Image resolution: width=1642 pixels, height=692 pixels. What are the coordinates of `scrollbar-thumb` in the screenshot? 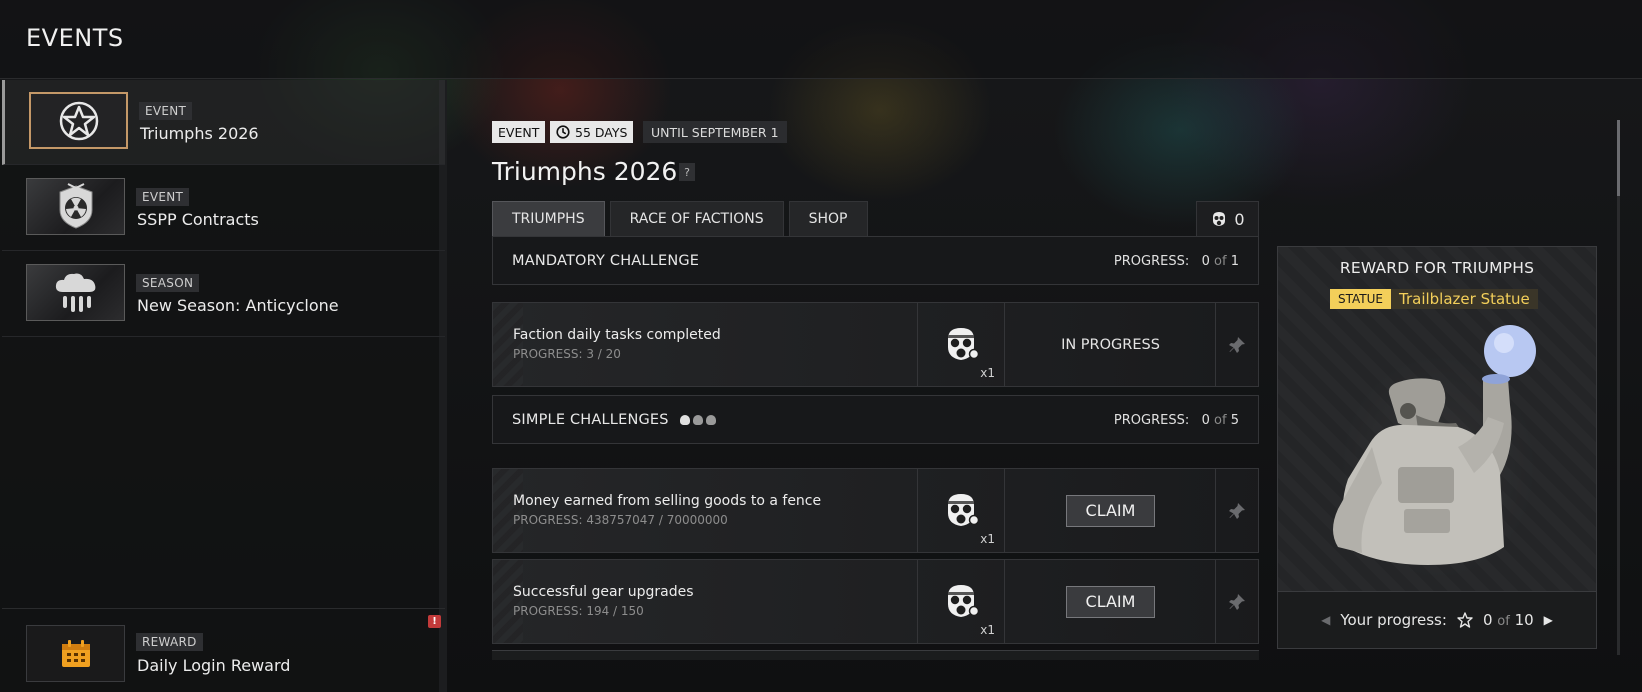 It's located at (1618, 158).